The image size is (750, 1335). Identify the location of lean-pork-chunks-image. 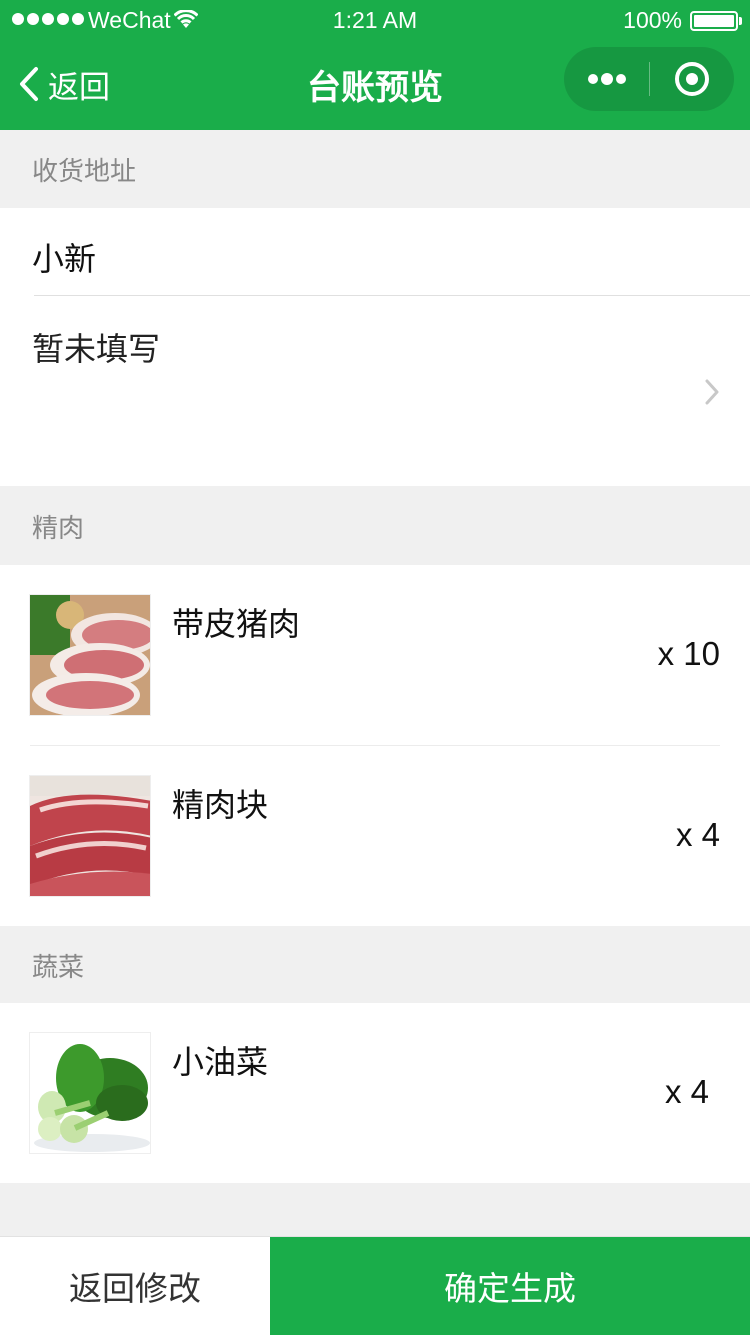
(90, 836).